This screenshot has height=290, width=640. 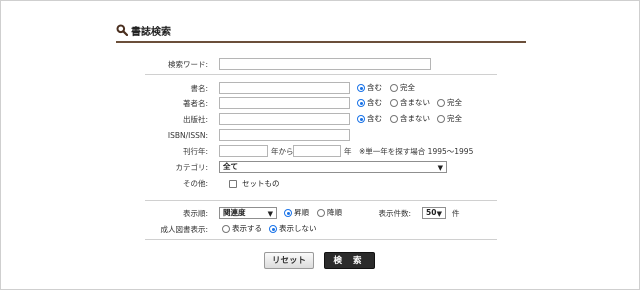 I want to click on count-label: 表示件数:, so click(x=394, y=213).